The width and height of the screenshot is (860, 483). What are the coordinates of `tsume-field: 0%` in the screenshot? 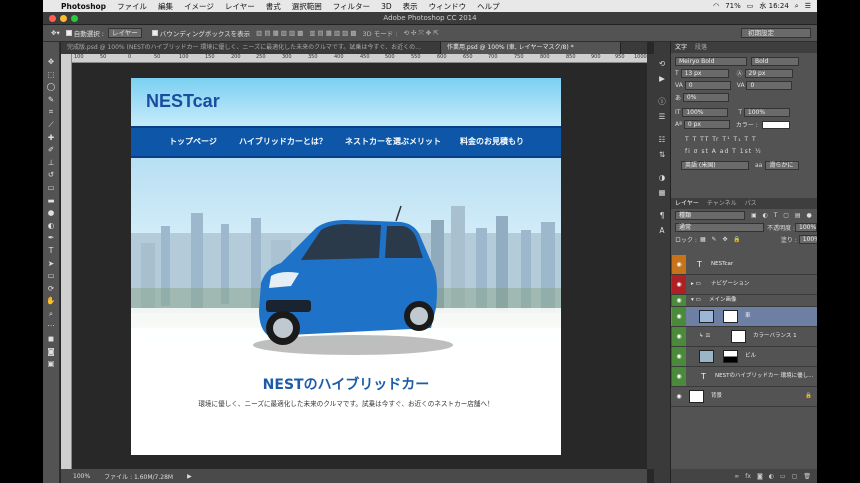 It's located at (705, 97).